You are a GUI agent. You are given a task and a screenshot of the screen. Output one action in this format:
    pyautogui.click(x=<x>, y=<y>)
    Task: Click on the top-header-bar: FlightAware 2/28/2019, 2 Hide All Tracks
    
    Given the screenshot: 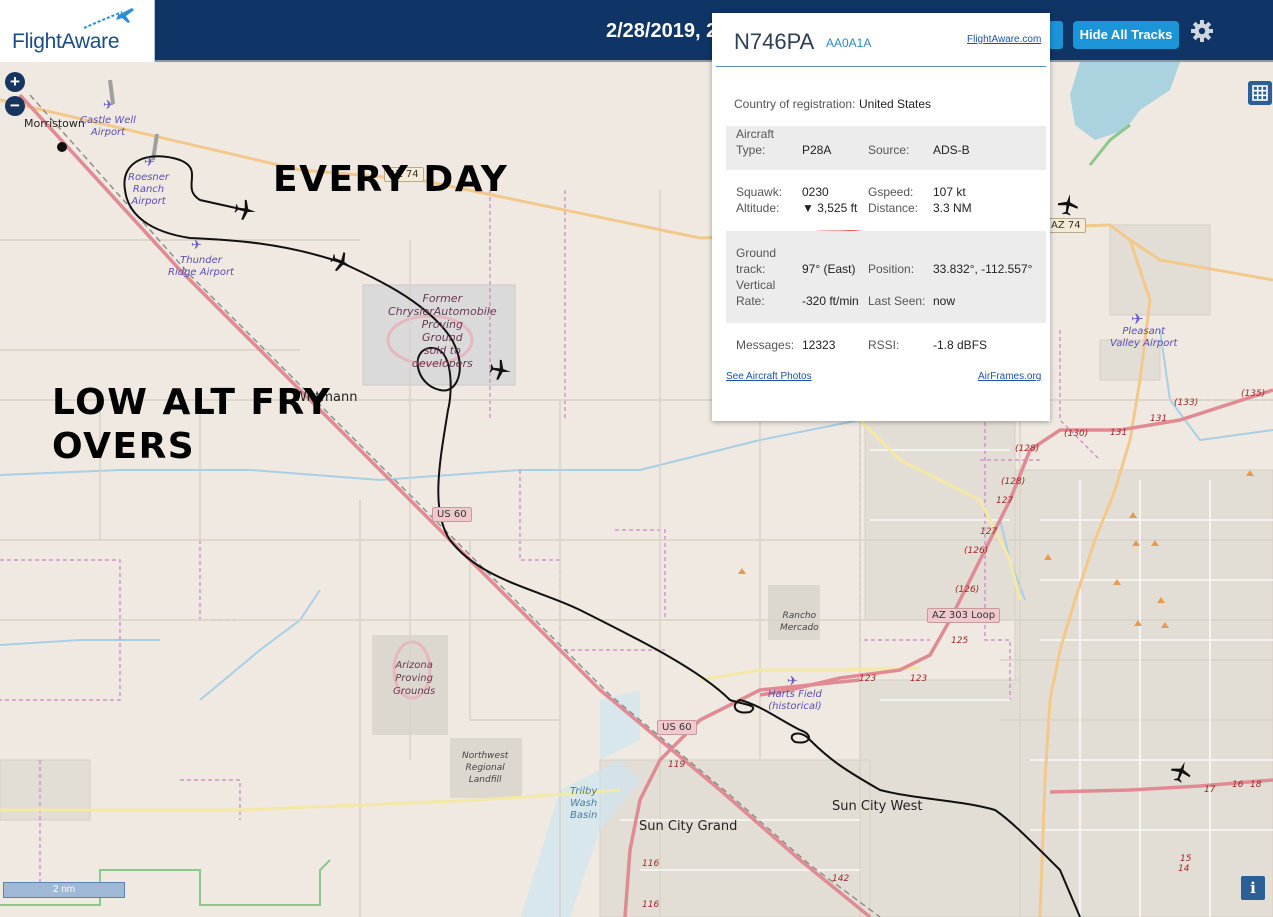 What is the action you would take?
    pyautogui.click(x=636, y=31)
    